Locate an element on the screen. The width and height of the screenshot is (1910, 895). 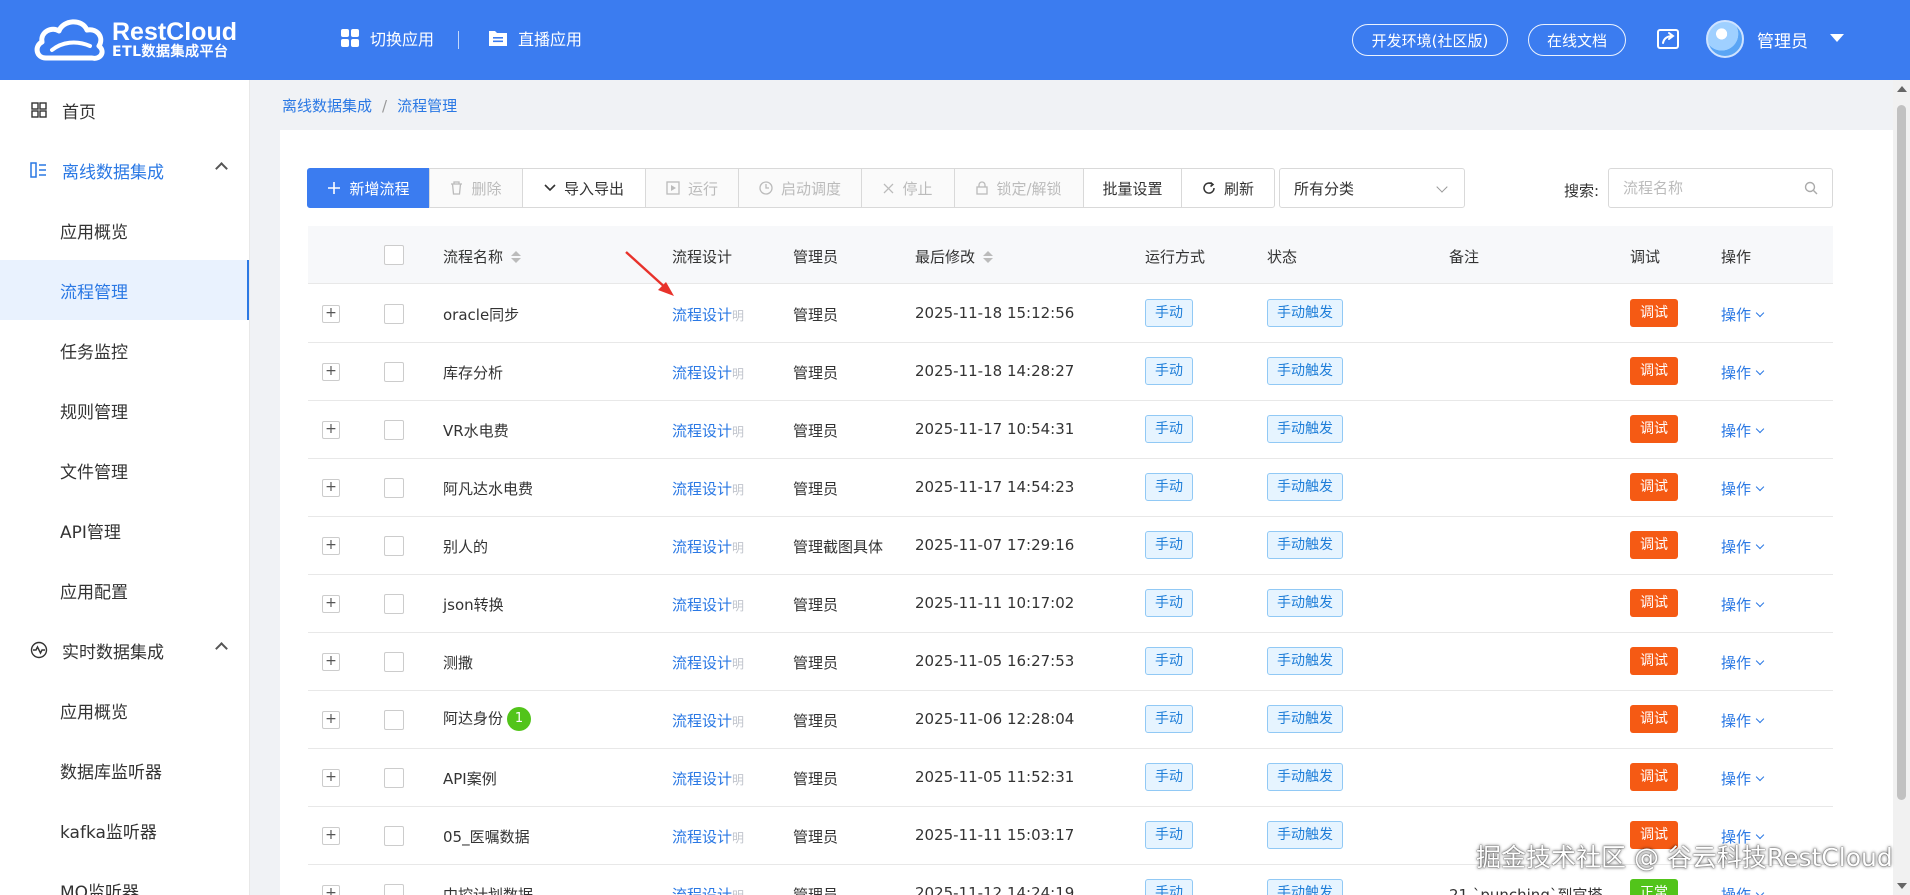
sidebar-item-task-monitor: 任务监控 is located at coordinates (124, 350).